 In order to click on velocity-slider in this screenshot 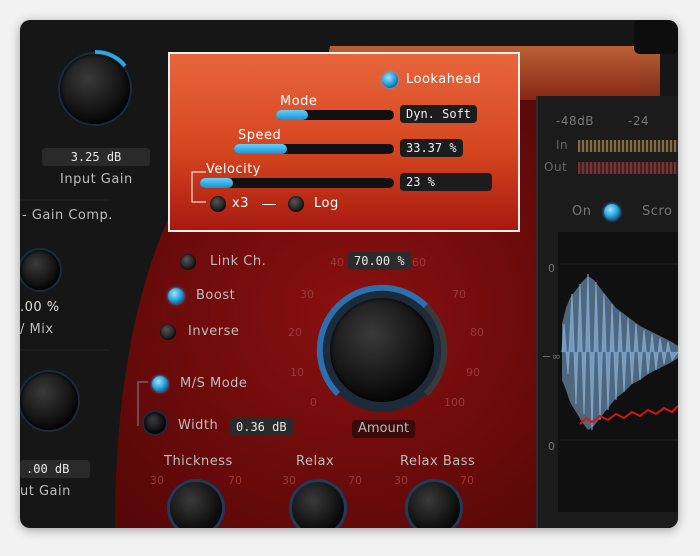, I will do `click(297, 183)`.